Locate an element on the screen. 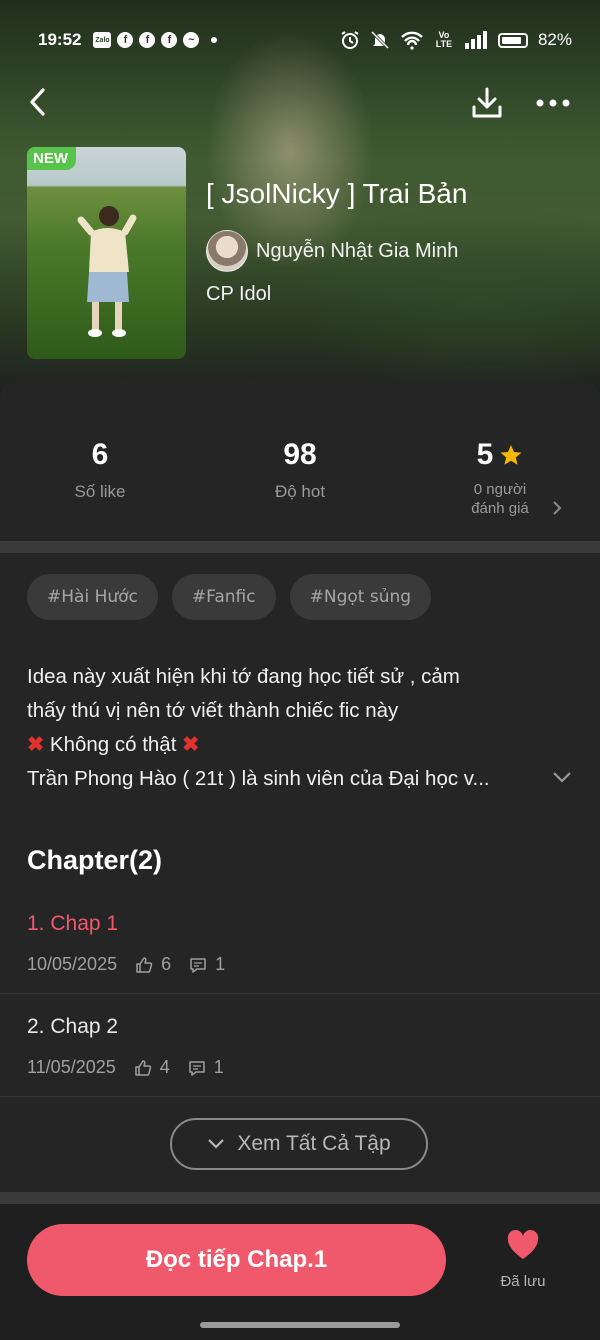 The height and width of the screenshot is (1340, 600). stat-likes: 6 Số like is located at coordinates (100, 470).